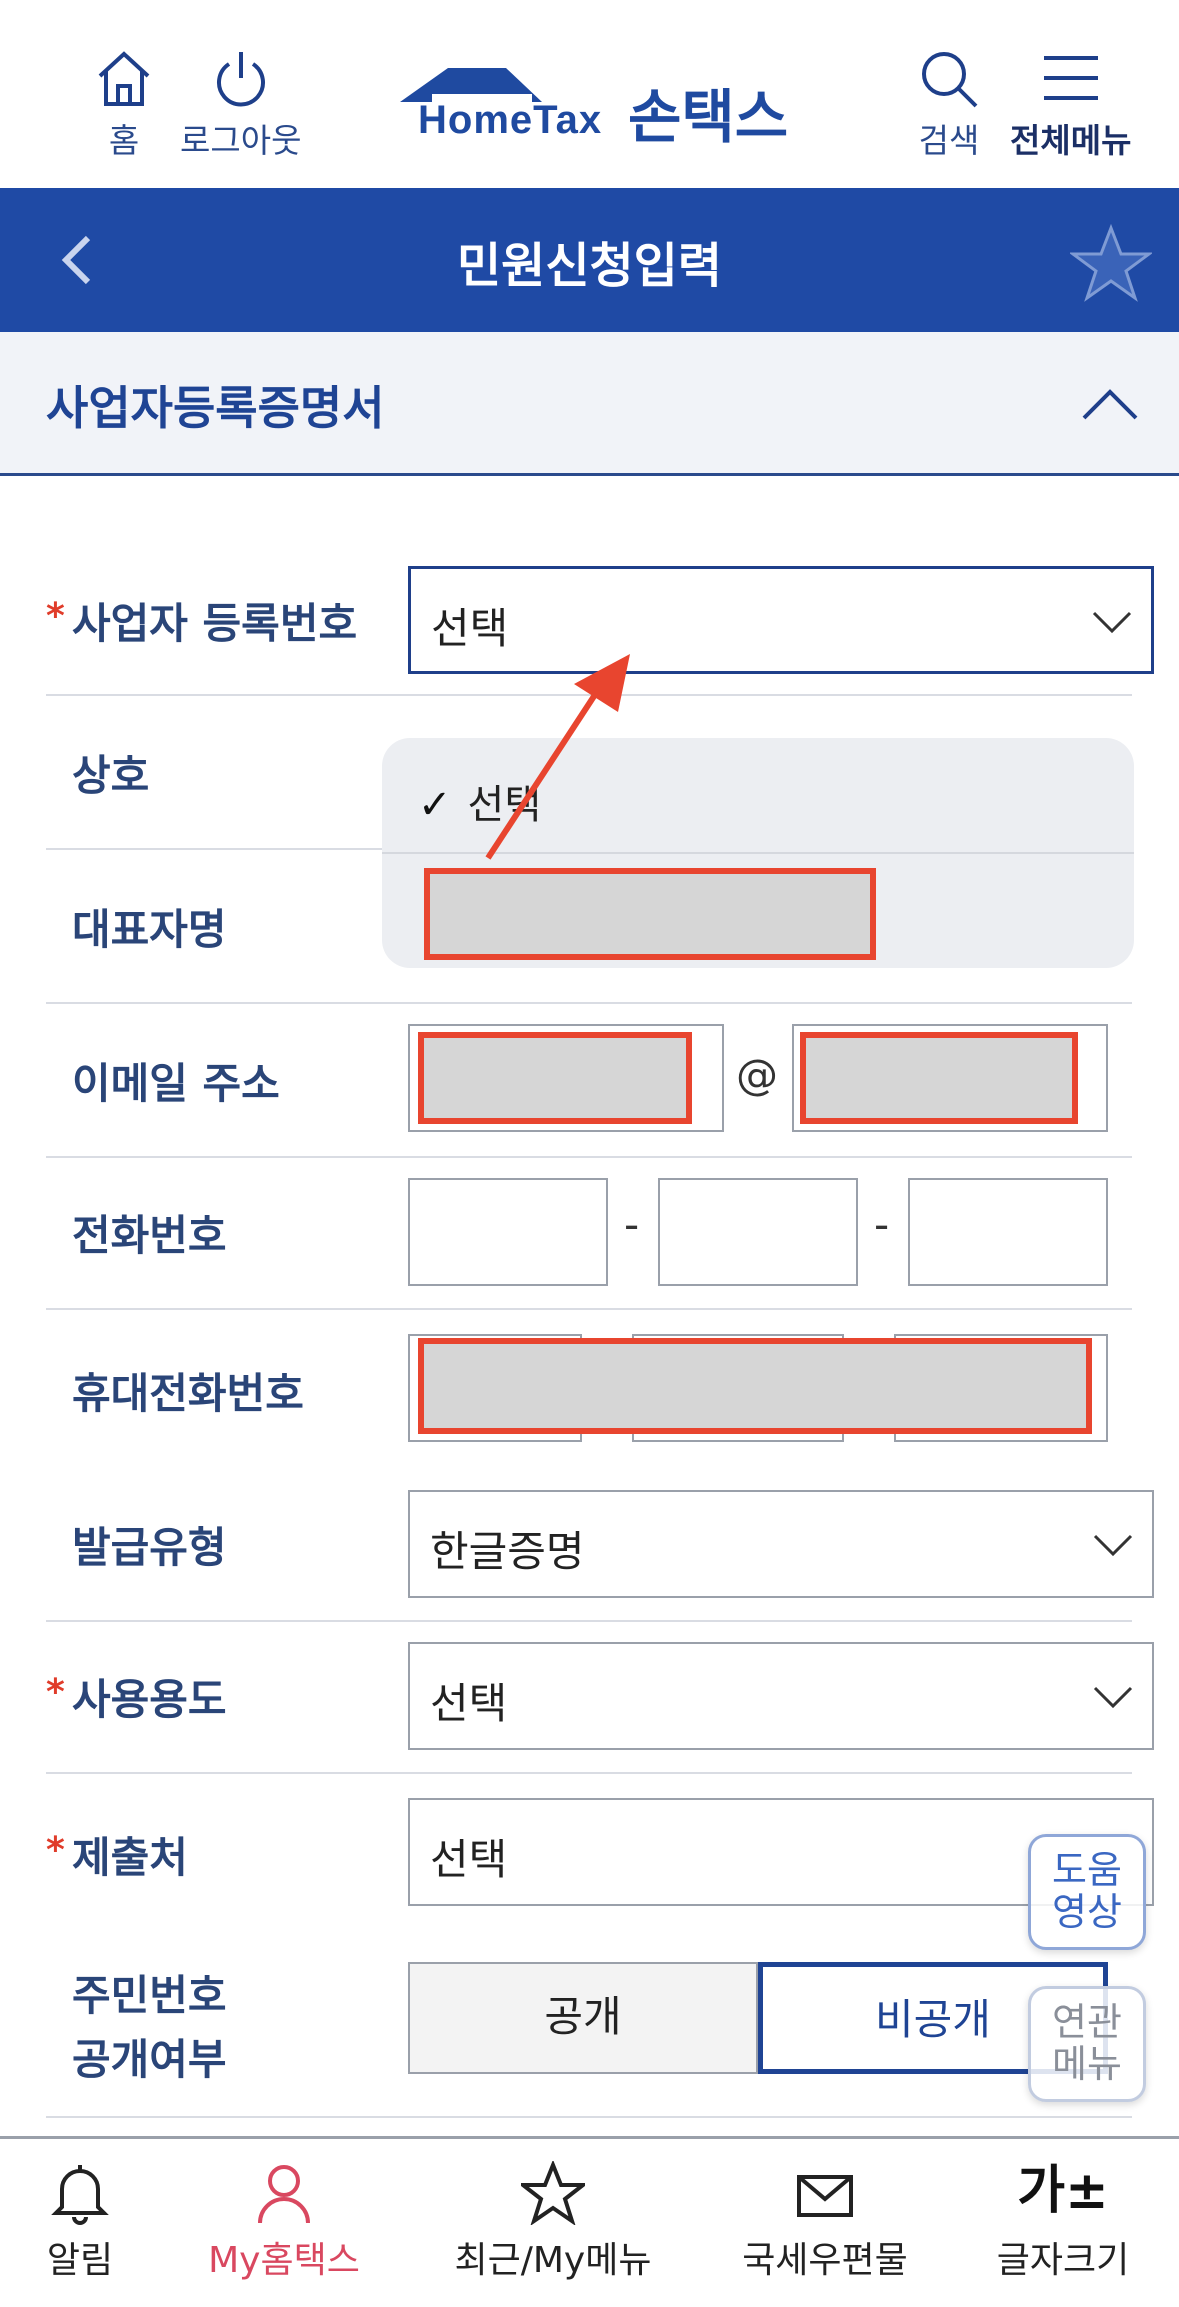  What do you see at coordinates (149, 929) in the screenshot?
I see `representative-name-label: 대표자명` at bounding box center [149, 929].